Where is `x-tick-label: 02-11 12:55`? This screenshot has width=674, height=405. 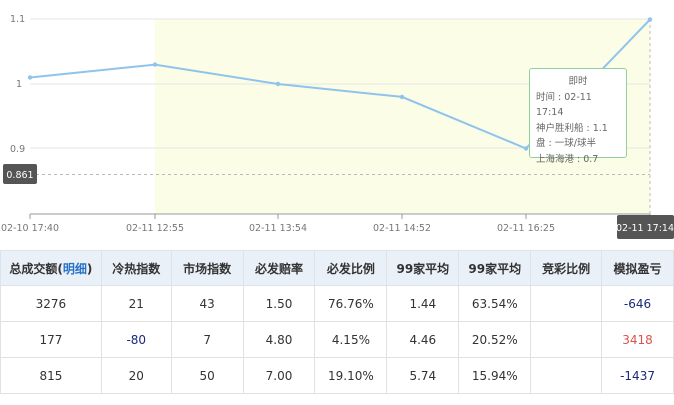
x-tick-label: 02-11 12:55 is located at coordinates (155, 228).